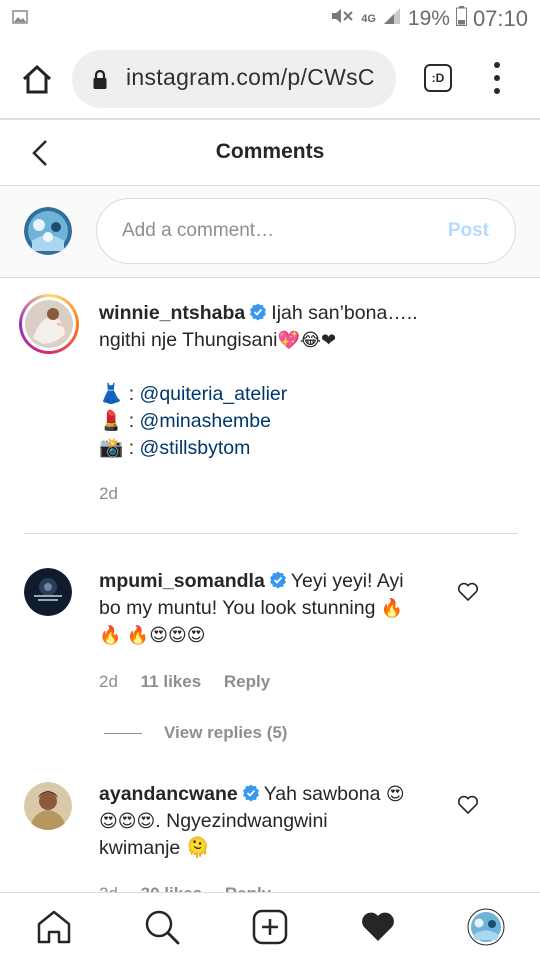 The width and height of the screenshot is (540, 960). I want to click on comment-username: ayandancwane, so click(168, 794).